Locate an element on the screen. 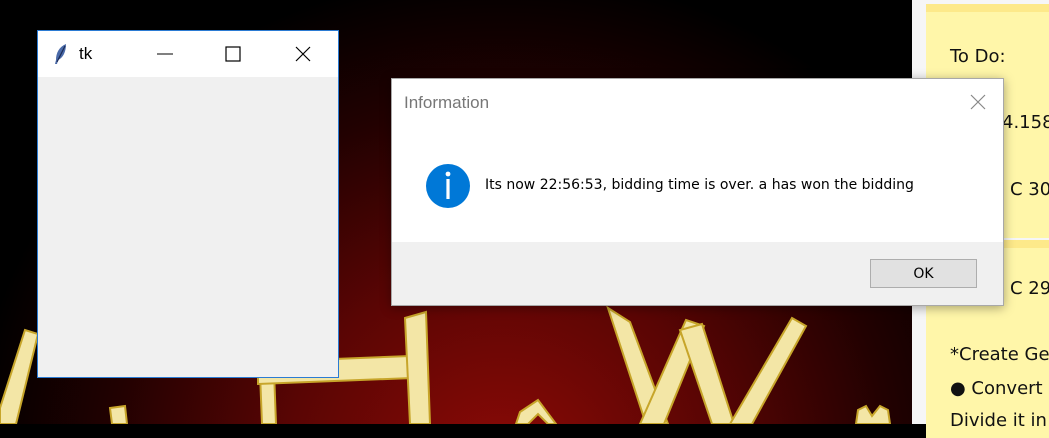  feather-icon is located at coordinates (61, 54).